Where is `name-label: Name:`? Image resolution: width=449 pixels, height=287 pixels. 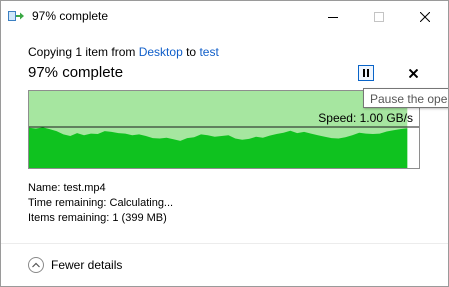
name-label: Name: is located at coordinates (44, 188).